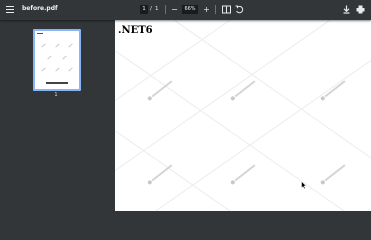 This screenshot has height=240, width=371. Describe the element at coordinates (56, 95) in the screenshot. I see `thumbnail-page-number: 1` at that location.